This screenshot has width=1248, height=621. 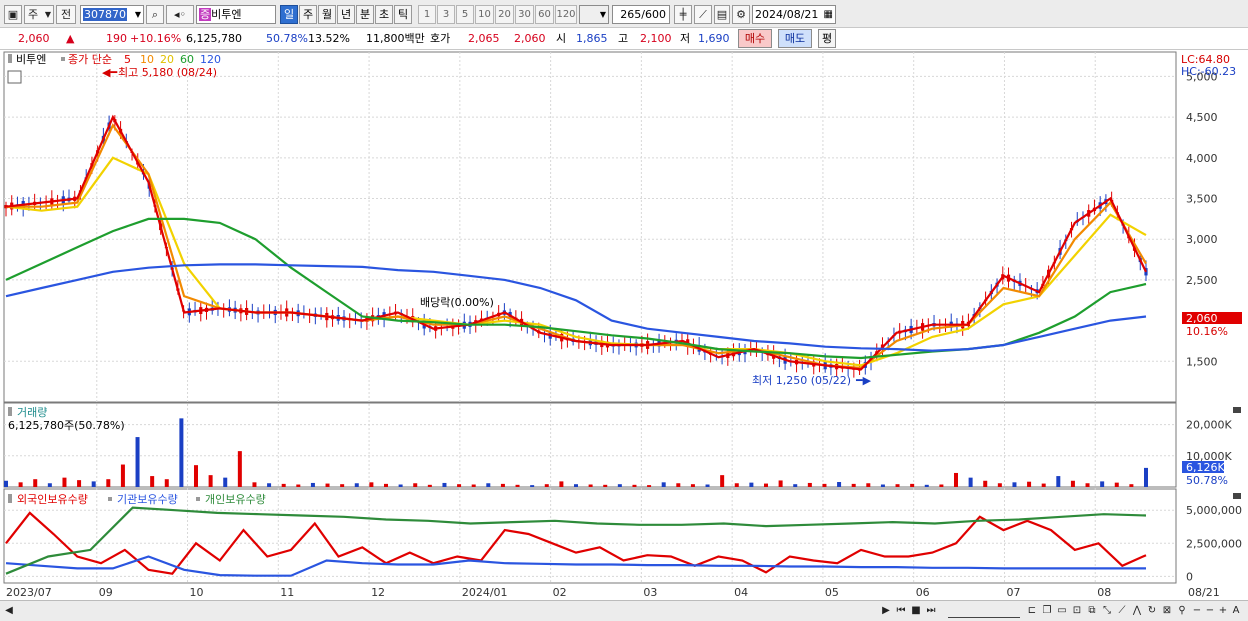 What do you see at coordinates (1210, 611) in the screenshot?
I see `minus-icon: −` at bounding box center [1210, 611].